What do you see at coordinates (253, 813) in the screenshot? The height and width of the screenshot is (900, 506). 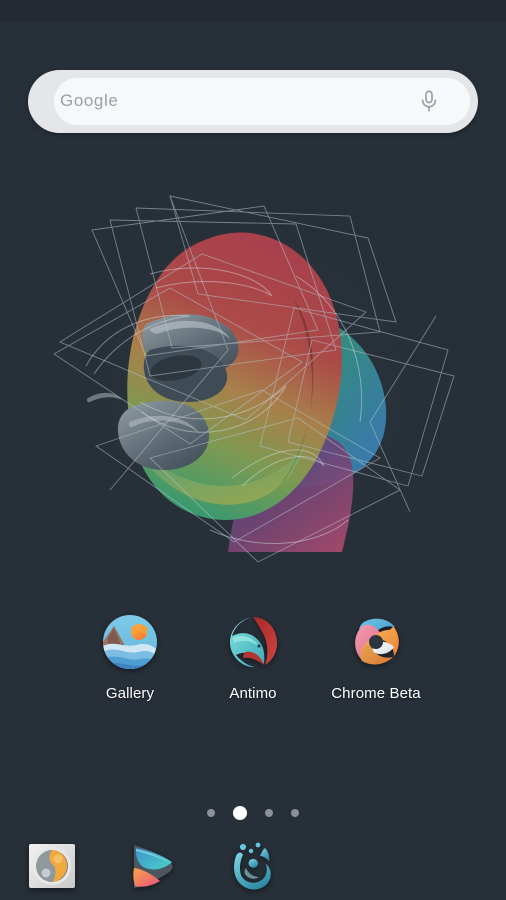 I see `page-indicator` at bounding box center [253, 813].